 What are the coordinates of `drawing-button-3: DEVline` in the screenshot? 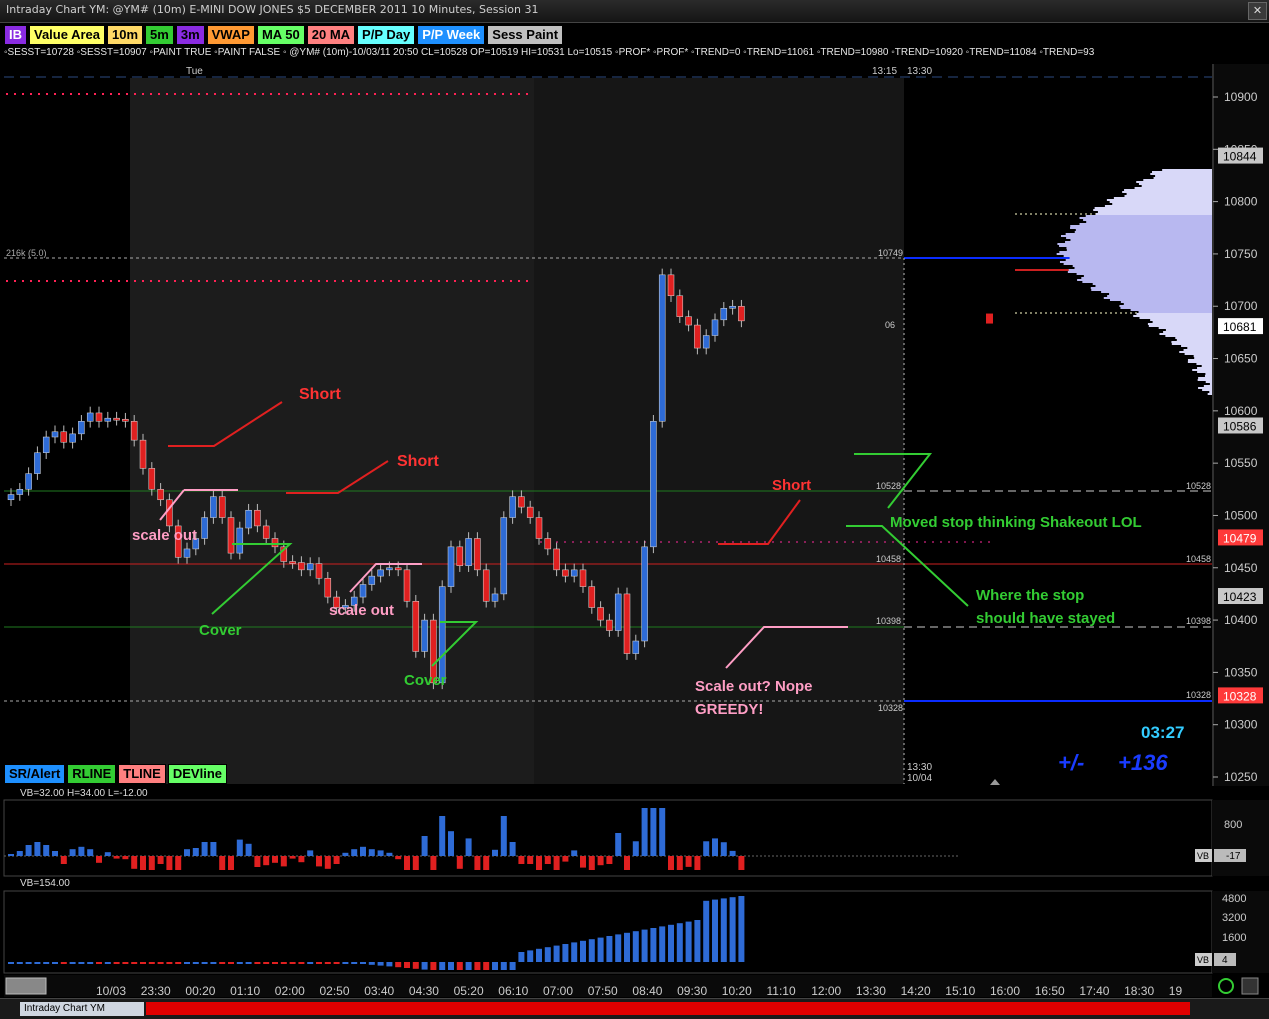 It's located at (197, 774).